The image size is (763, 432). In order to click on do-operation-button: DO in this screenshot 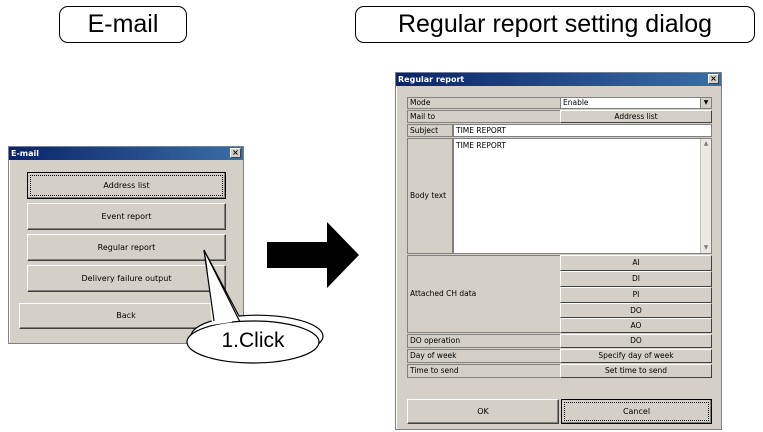, I will do `click(636, 341)`.